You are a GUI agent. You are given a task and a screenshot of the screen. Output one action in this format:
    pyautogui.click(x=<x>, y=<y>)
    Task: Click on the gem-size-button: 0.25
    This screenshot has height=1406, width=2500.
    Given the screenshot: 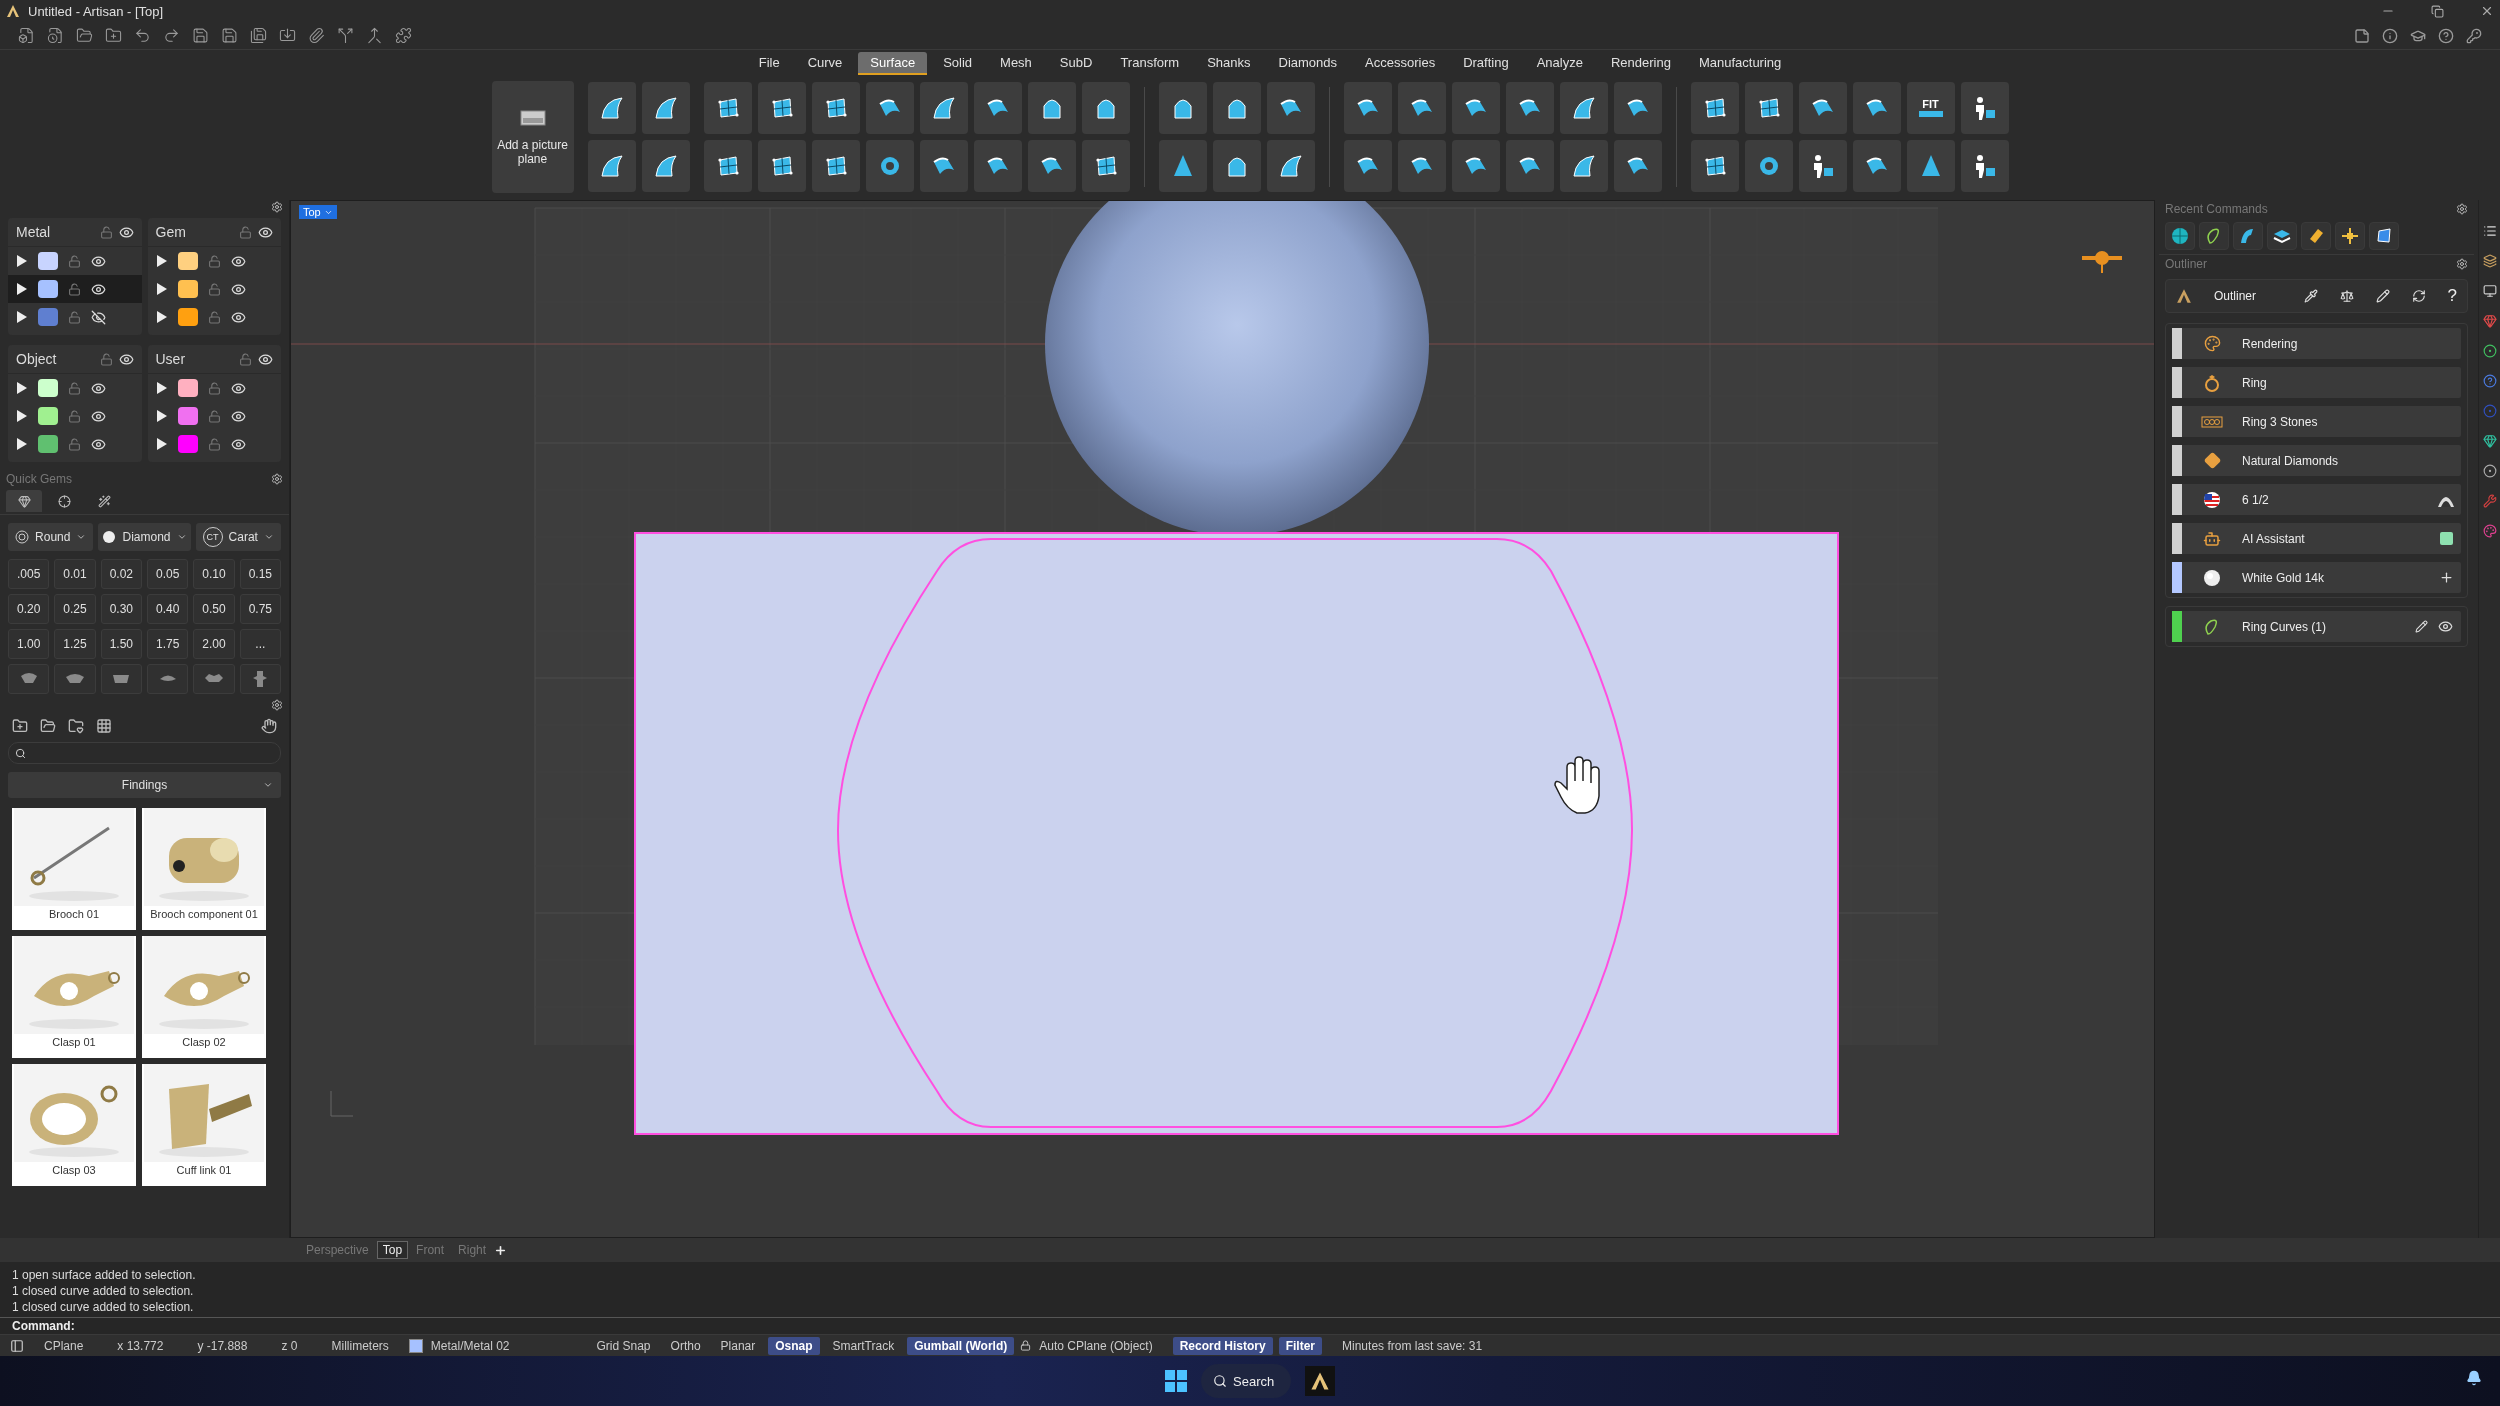 What is the action you would take?
    pyautogui.click(x=75, y=609)
    